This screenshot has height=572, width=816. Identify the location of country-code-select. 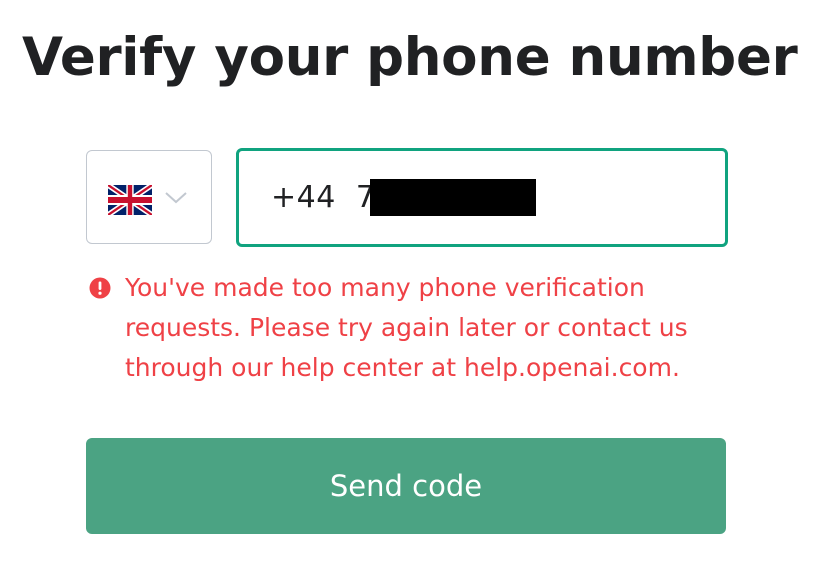
(149, 197).